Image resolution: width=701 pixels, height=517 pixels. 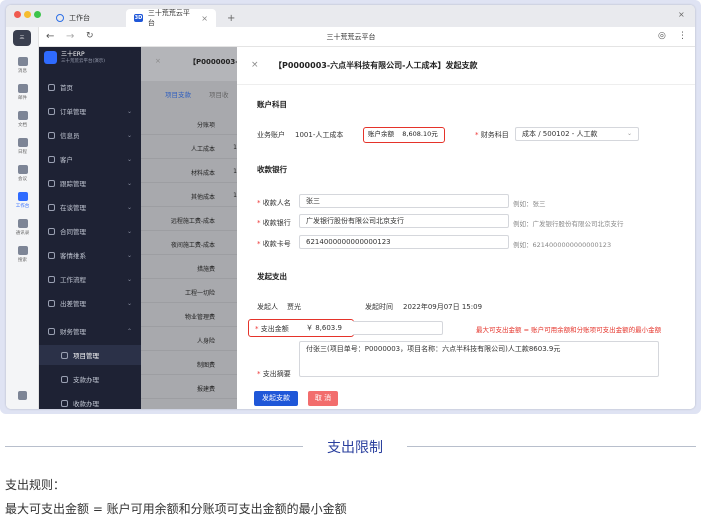 What do you see at coordinates (22, 98) in the screenshot?
I see `rail-label: 邮件` at bounding box center [22, 98].